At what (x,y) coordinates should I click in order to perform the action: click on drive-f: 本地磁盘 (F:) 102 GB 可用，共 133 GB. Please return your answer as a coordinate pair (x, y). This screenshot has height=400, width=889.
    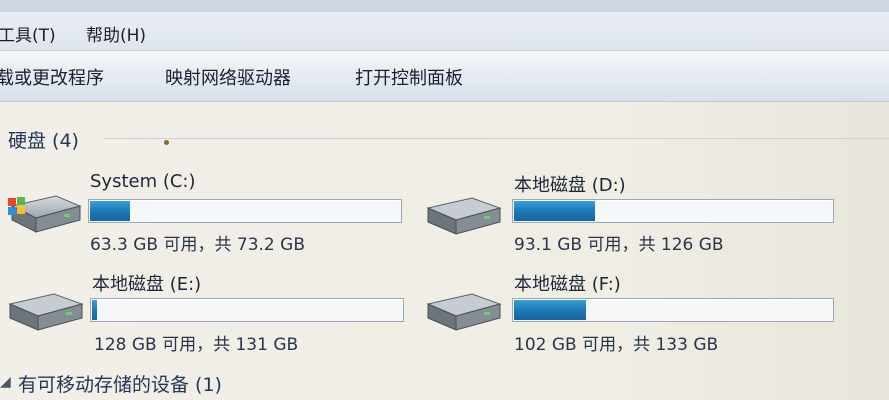
    Looking at the image, I should click on (630, 311).